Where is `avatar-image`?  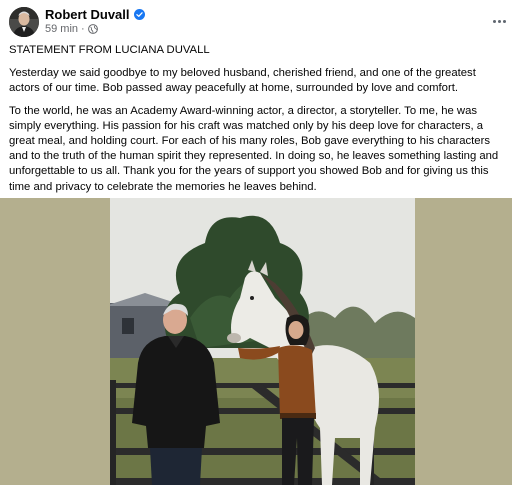
avatar-image is located at coordinates (24, 22).